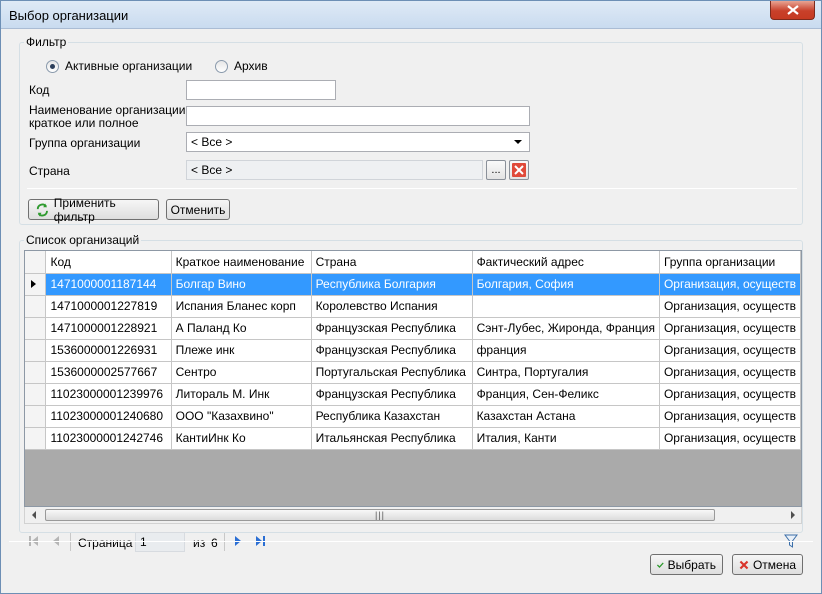  I want to click on column-header-address: Фактический адрес, so click(566, 262).